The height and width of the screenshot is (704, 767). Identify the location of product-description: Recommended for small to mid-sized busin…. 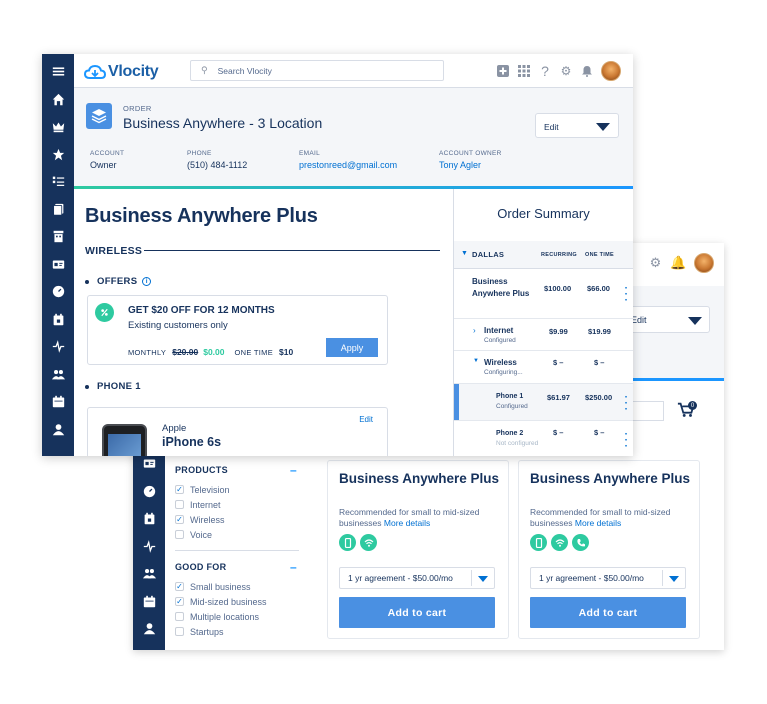
(610, 518).